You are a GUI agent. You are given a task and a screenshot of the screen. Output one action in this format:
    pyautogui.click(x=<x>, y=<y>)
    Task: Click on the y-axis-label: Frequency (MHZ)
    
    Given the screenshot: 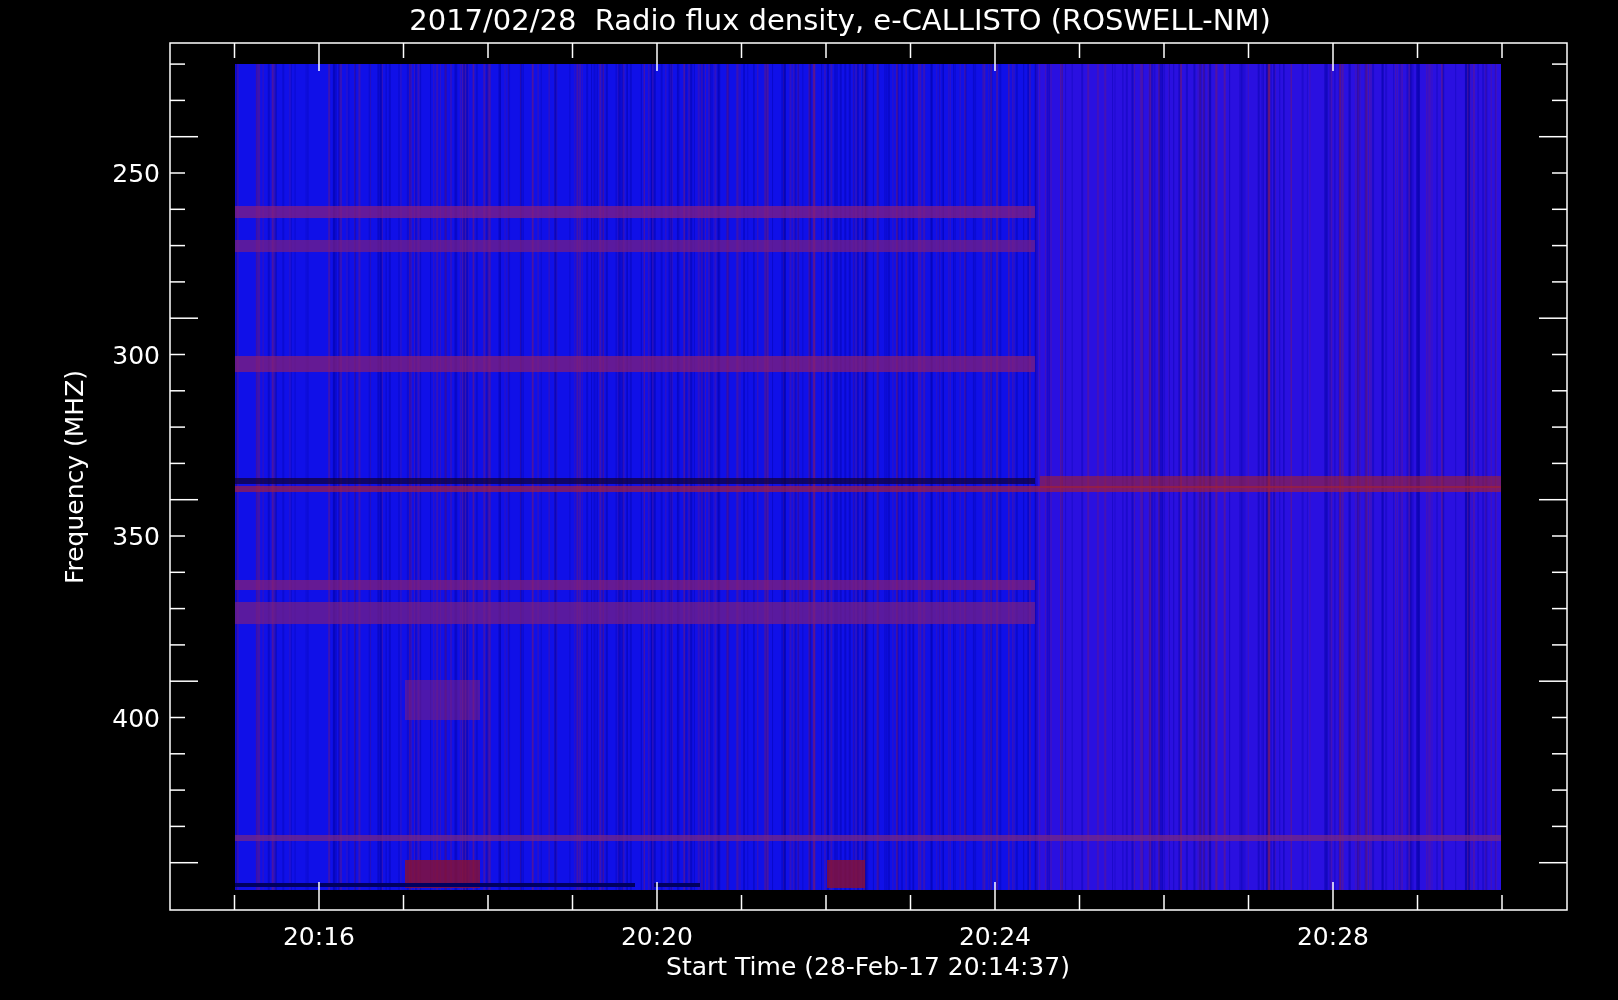 What is the action you would take?
    pyautogui.click(x=74, y=477)
    